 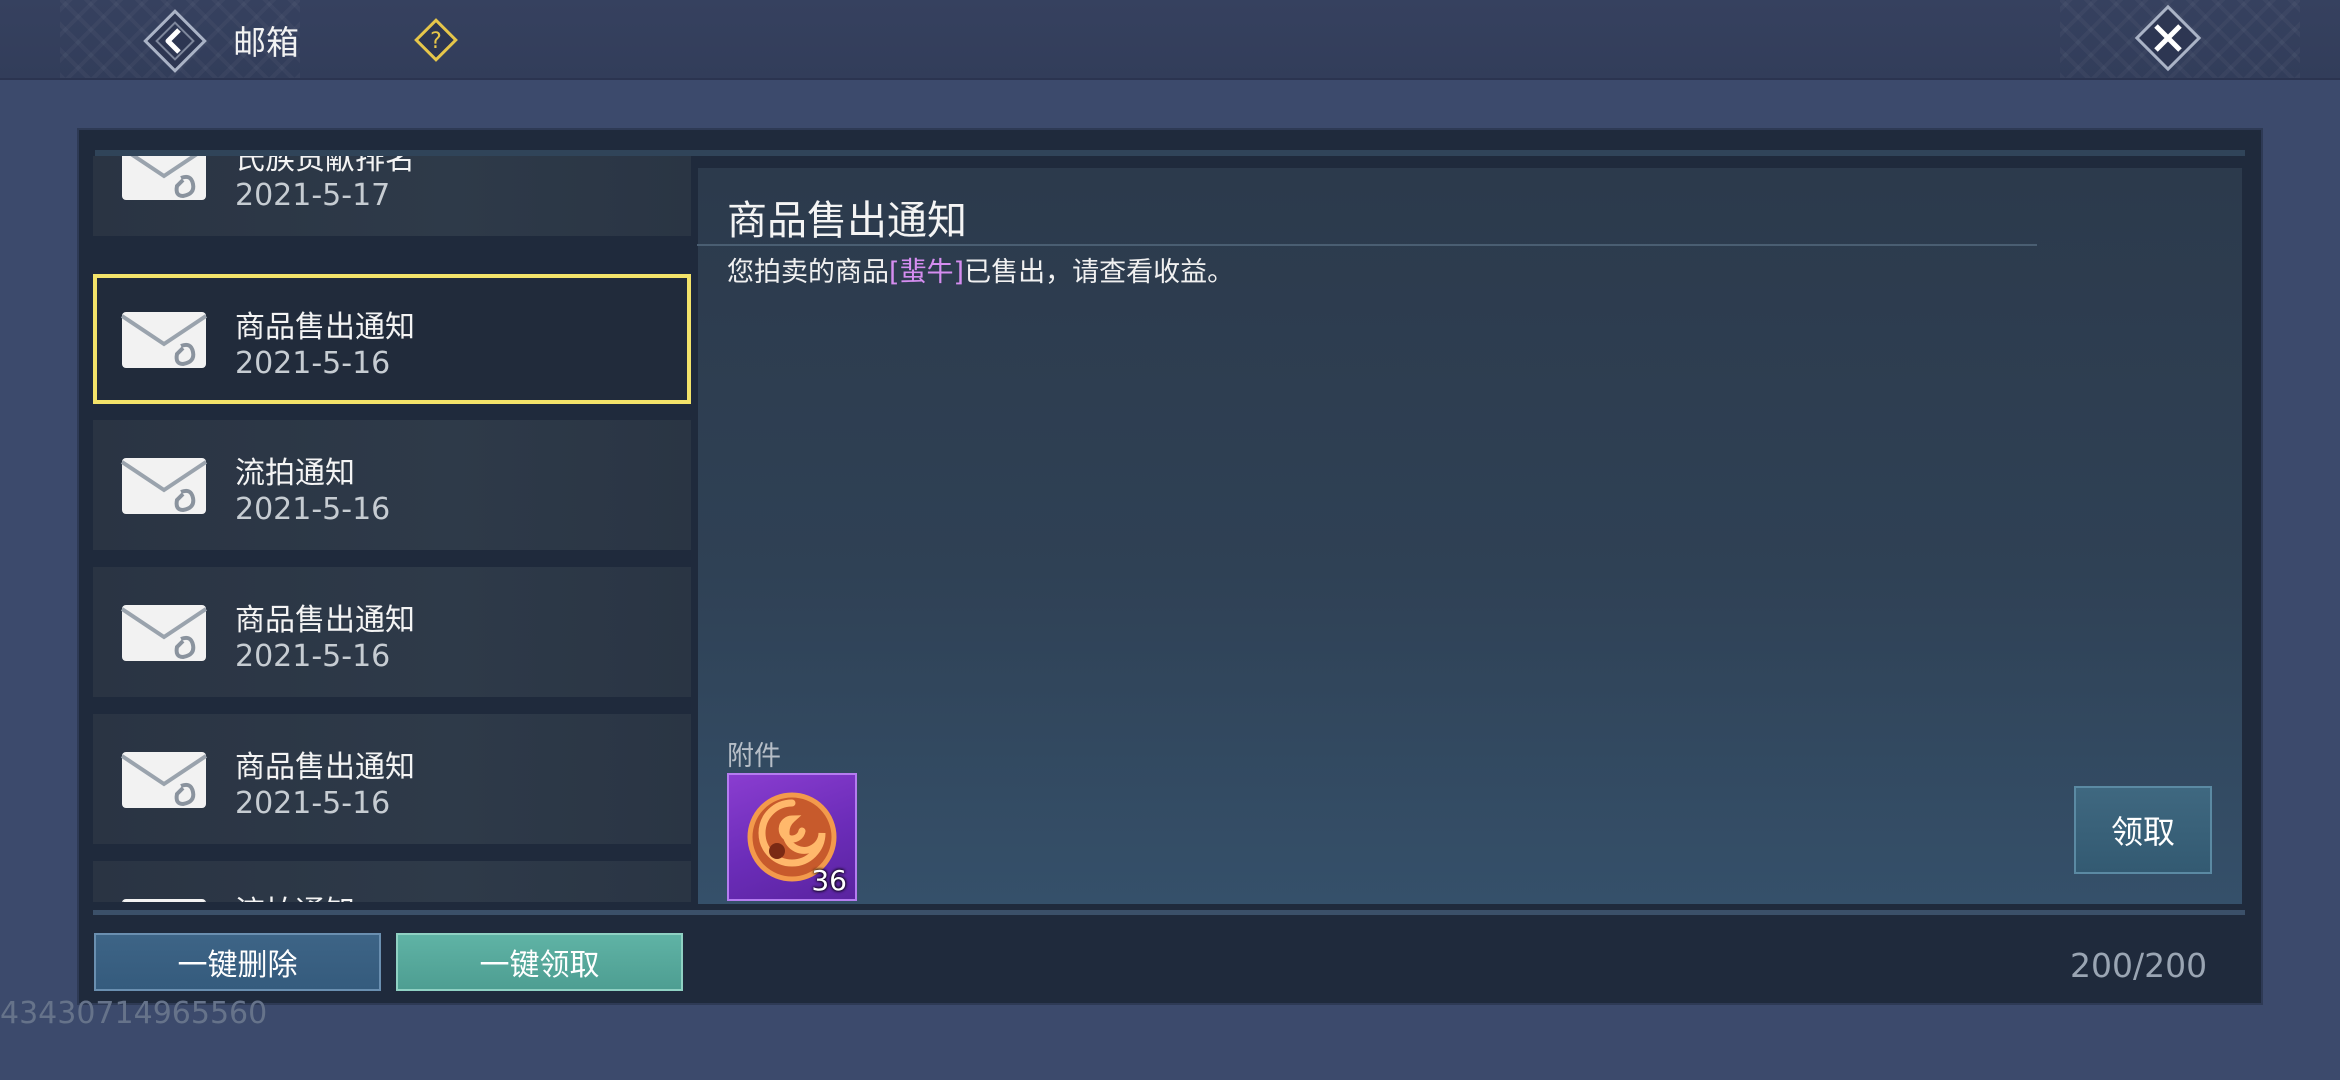 I want to click on attachment-quantity: 36, so click(x=829, y=880).